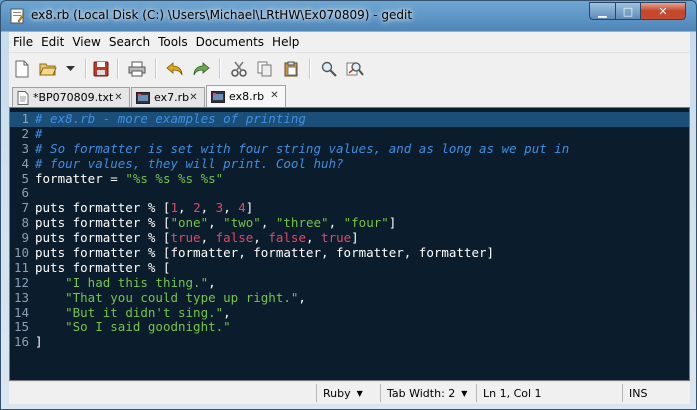  I want to click on line-number-gutter: 1 2 3 4 5 6 7 8 9 10 11 12 13 14 15 16, so click(21, 230).